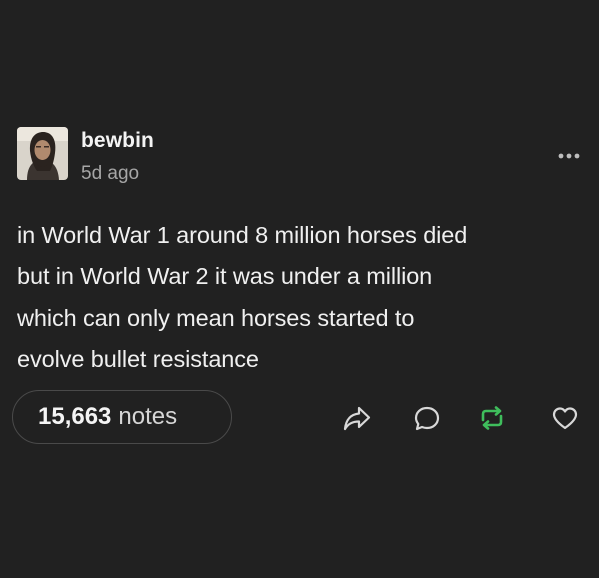 This screenshot has height=578, width=599. I want to click on post-timestamp: 5d ago, so click(110, 173).